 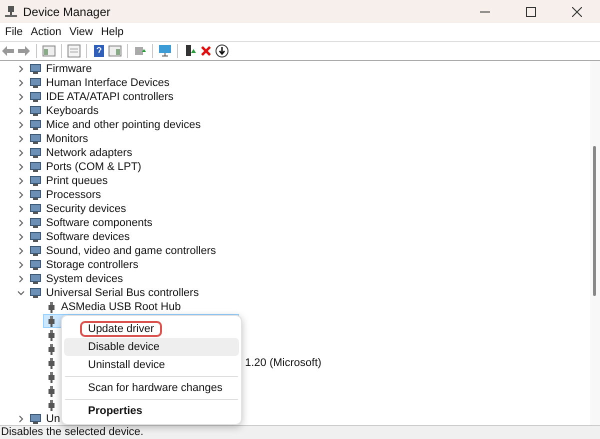 I want to click on download-circle-icon, so click(x=222, y=51).